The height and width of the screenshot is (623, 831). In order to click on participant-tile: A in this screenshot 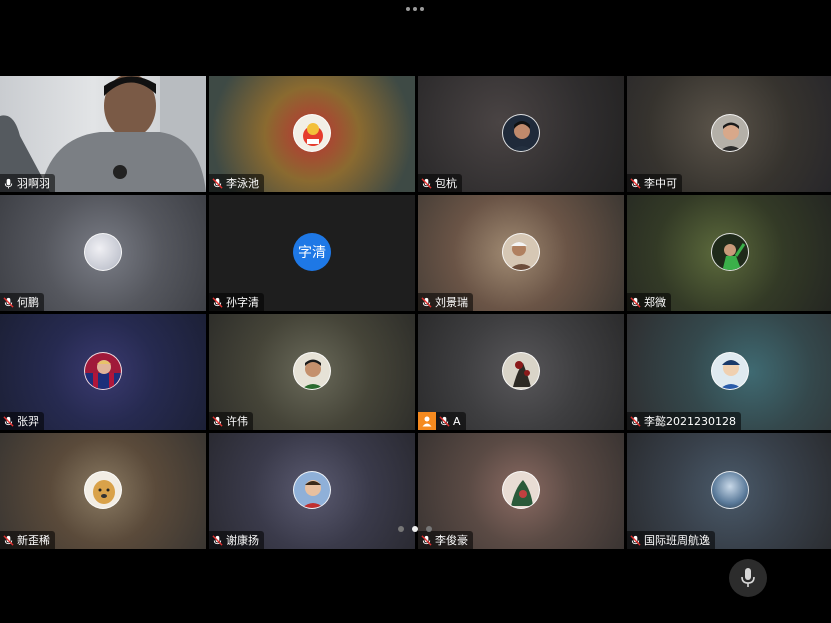, I will do `click(521, 372)`.